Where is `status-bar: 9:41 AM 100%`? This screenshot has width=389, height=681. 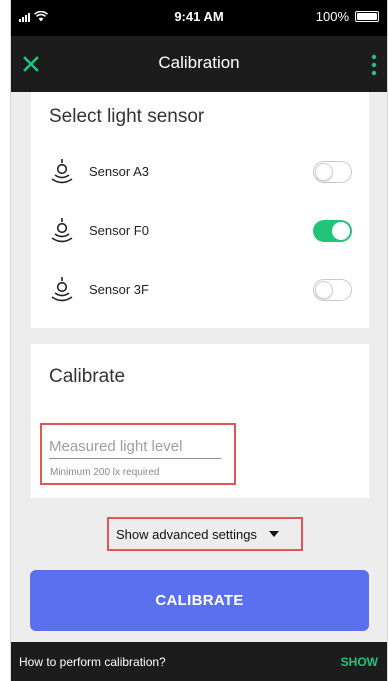 status-bar: 9:41 AM 100% is located at coordinates (199, 18).